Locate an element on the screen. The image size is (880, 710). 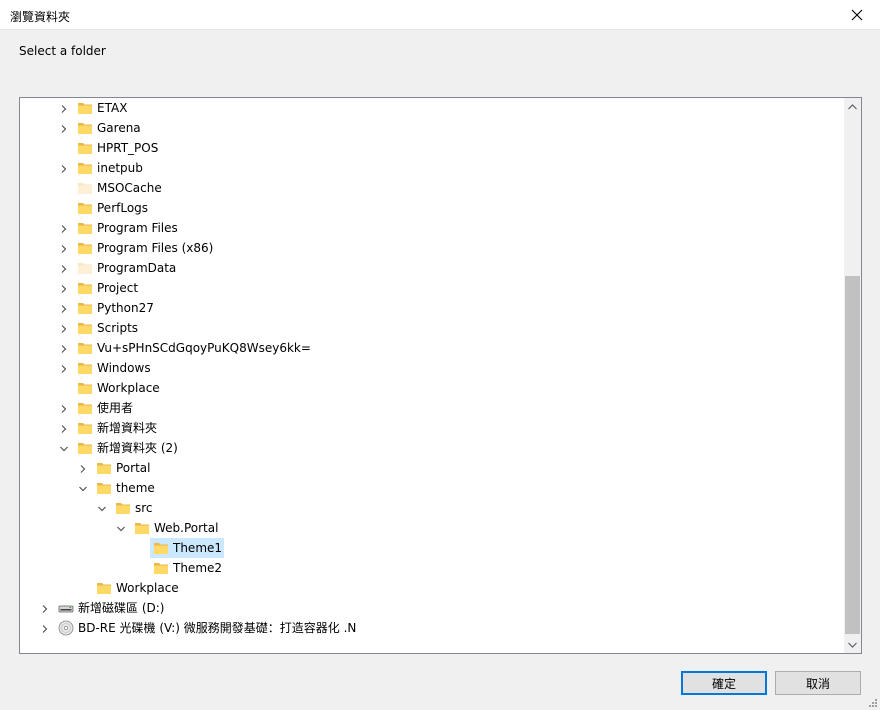
tree-item: MSOCache is located at coordinates (432, 188).